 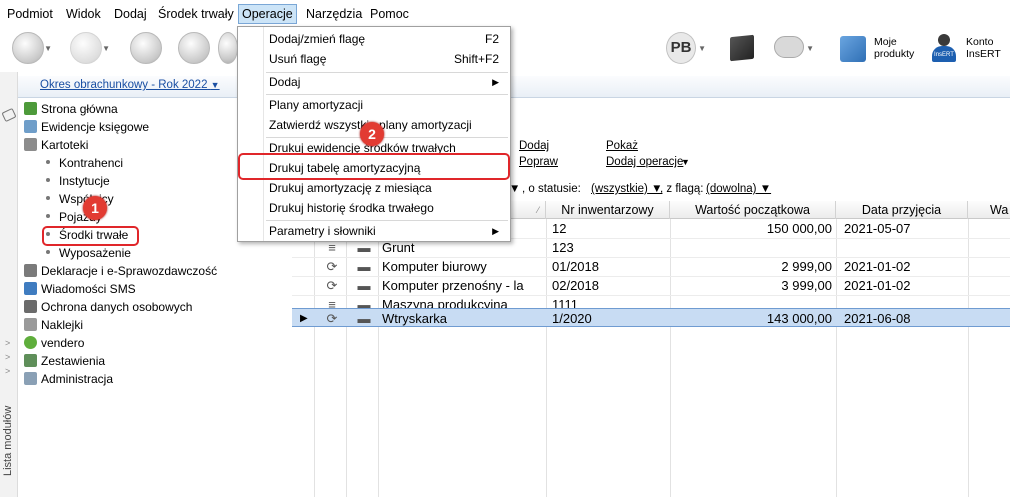 I want to click on header-data-przyjecia: Data przyjęcia, so click(x=902, y=210).